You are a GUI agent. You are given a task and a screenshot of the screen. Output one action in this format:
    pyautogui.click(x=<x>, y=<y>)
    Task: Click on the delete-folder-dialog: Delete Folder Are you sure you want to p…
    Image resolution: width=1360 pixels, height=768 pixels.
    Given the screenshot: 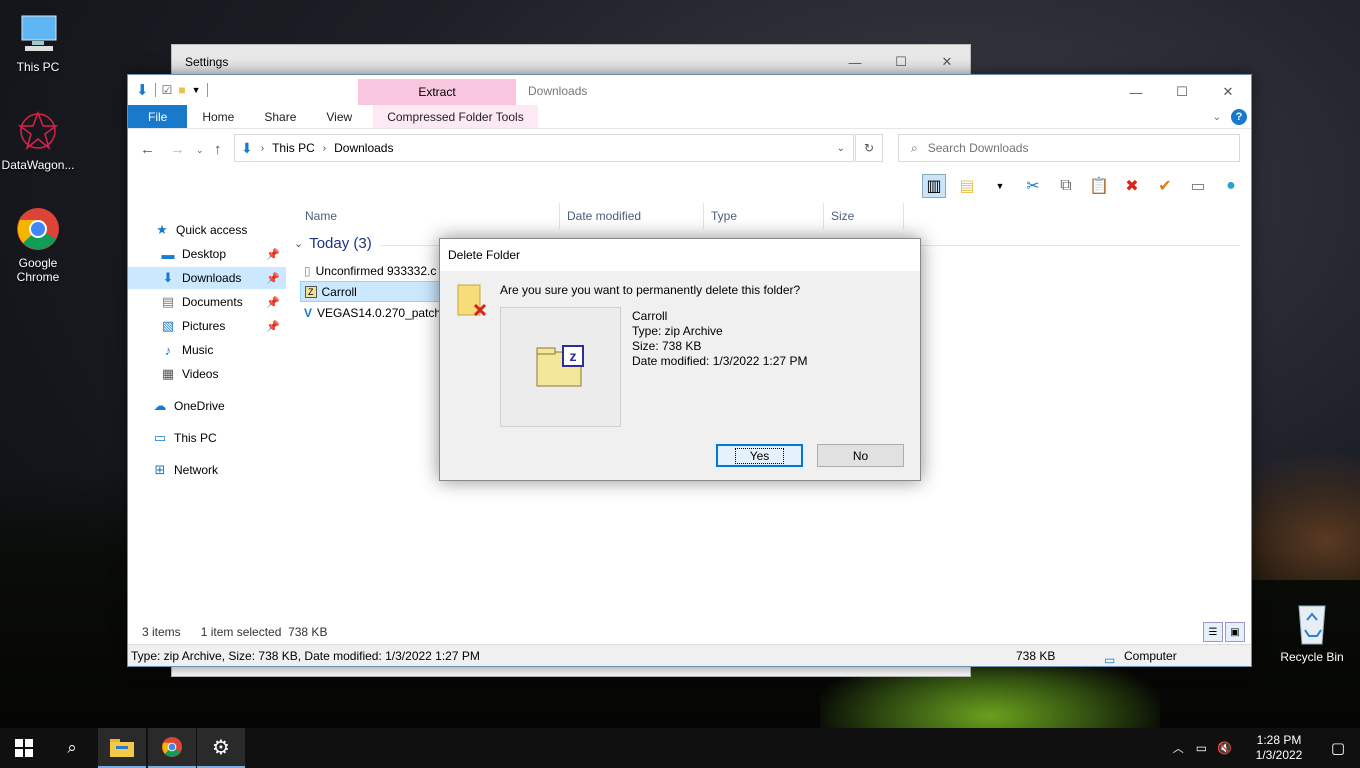 What is the action you would take?
    pyautogui.click(x=680, y=359)
    